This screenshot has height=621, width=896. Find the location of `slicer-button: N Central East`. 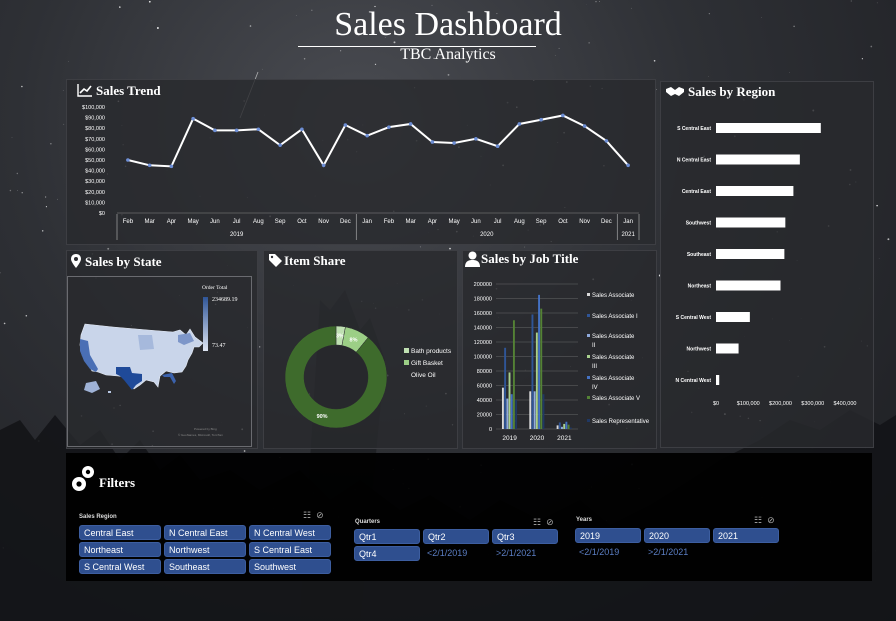

slicer-button: N Central East is located at coordinates (205, 532).